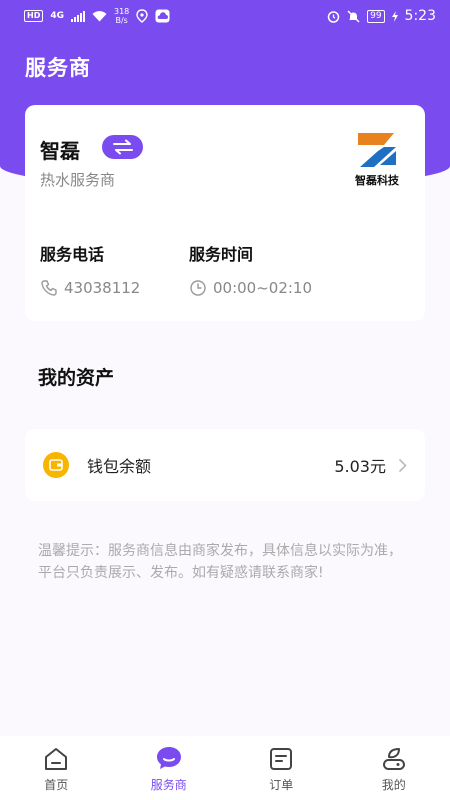 The width and height of the screenshot is (450, 800). I want to click on profile-icon, so click(393, 759).